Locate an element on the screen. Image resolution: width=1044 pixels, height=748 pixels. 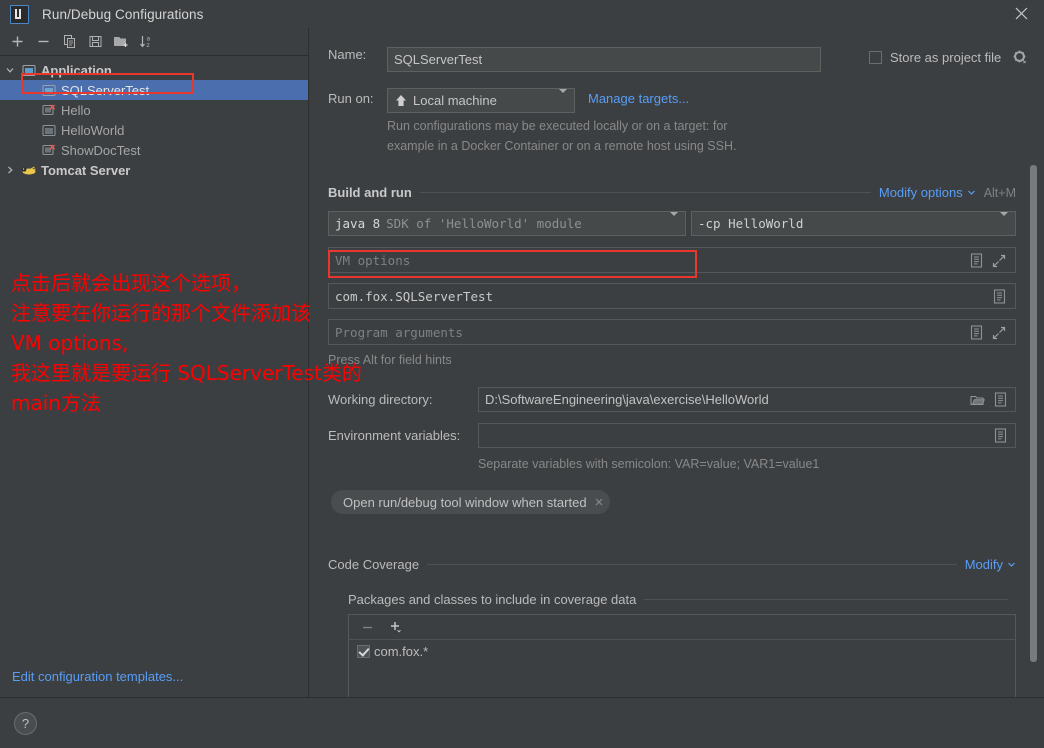
intellij-idea-logo is located at coordinates (19, 14).